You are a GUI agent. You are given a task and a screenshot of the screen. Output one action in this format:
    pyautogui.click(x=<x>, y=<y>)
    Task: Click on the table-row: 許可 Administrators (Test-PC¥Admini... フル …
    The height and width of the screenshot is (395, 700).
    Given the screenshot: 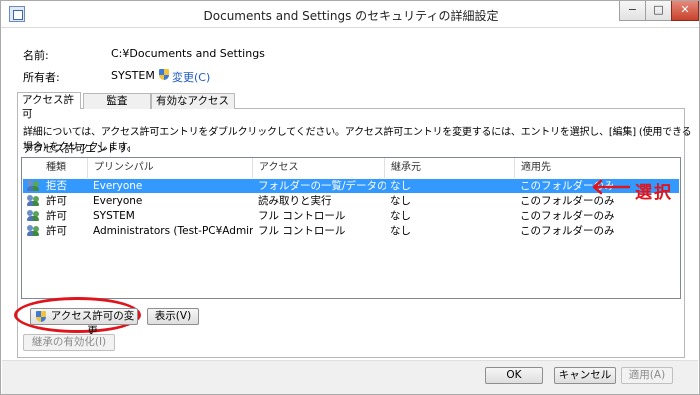 What is the action you would take?
    pyautogui.click(x=351, y=231)
    